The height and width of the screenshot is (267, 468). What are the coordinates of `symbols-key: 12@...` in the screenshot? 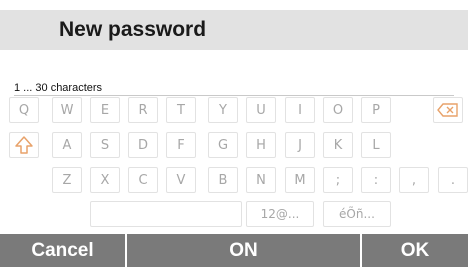 It's located at (280, 214).